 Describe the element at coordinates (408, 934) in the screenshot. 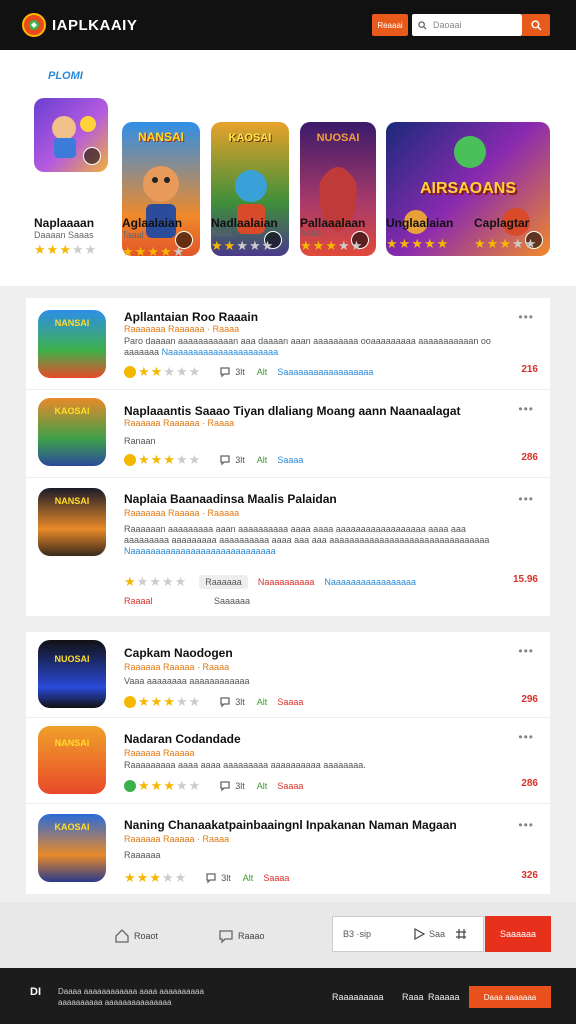

I see `message-box: B3 ·sip Saa` at that location.